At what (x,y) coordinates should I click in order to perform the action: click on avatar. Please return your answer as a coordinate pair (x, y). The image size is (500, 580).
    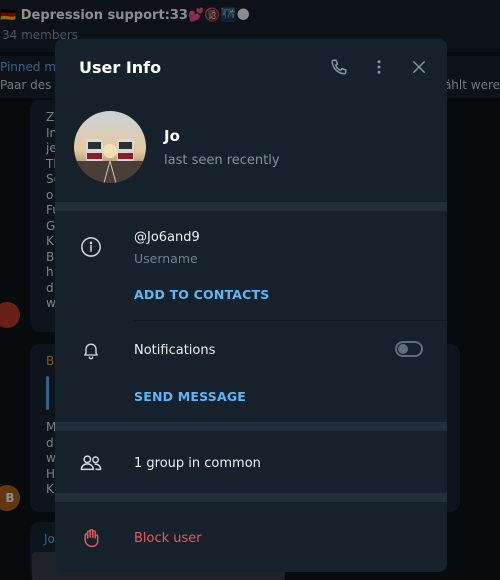
    Looking at the image, I should click on (110, 147).